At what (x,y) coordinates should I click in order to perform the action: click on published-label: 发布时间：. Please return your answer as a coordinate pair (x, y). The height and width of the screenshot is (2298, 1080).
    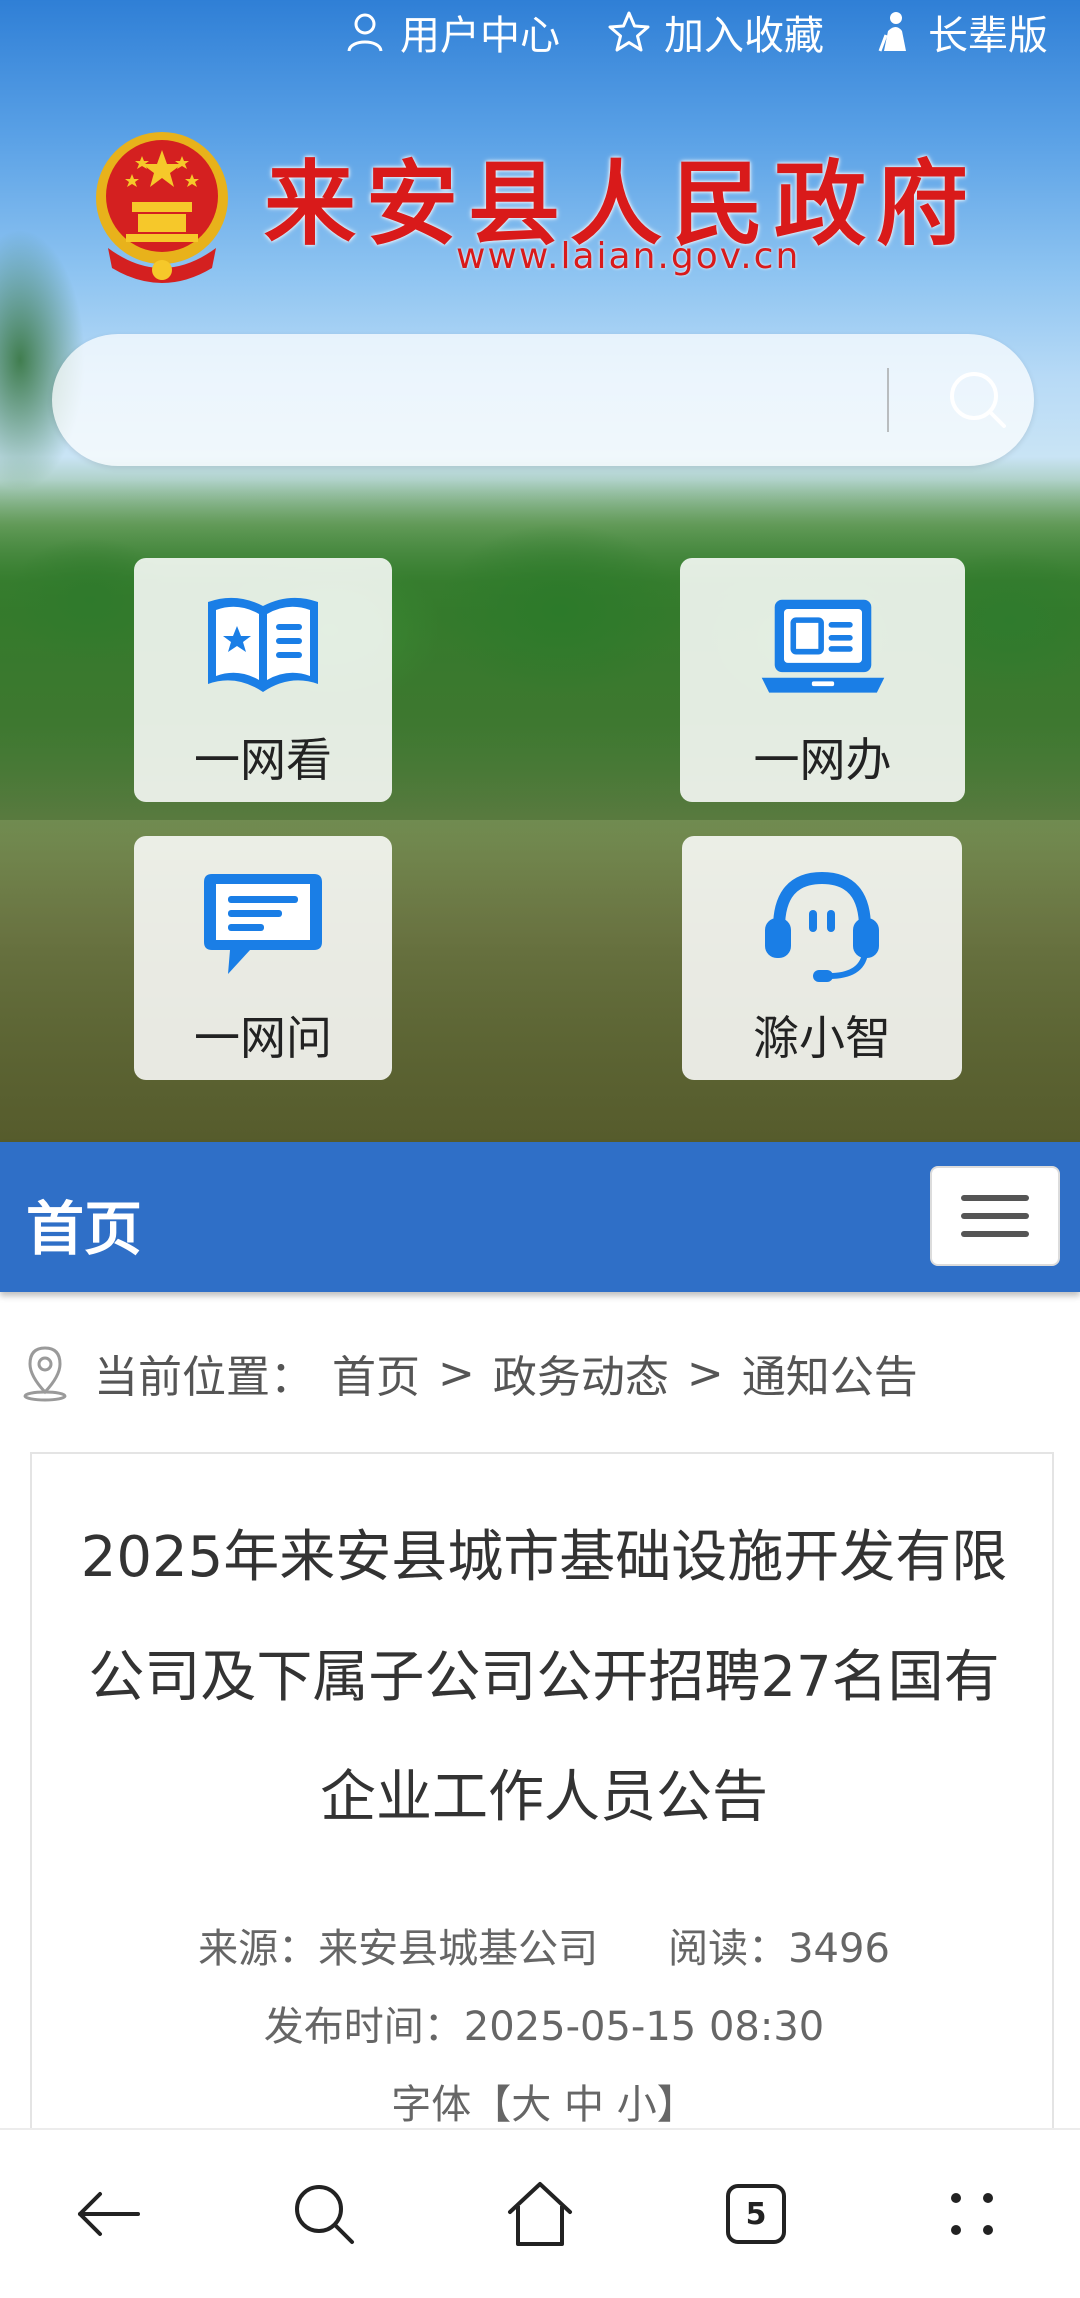
    Looking at the image, I should click on (363, 2027).